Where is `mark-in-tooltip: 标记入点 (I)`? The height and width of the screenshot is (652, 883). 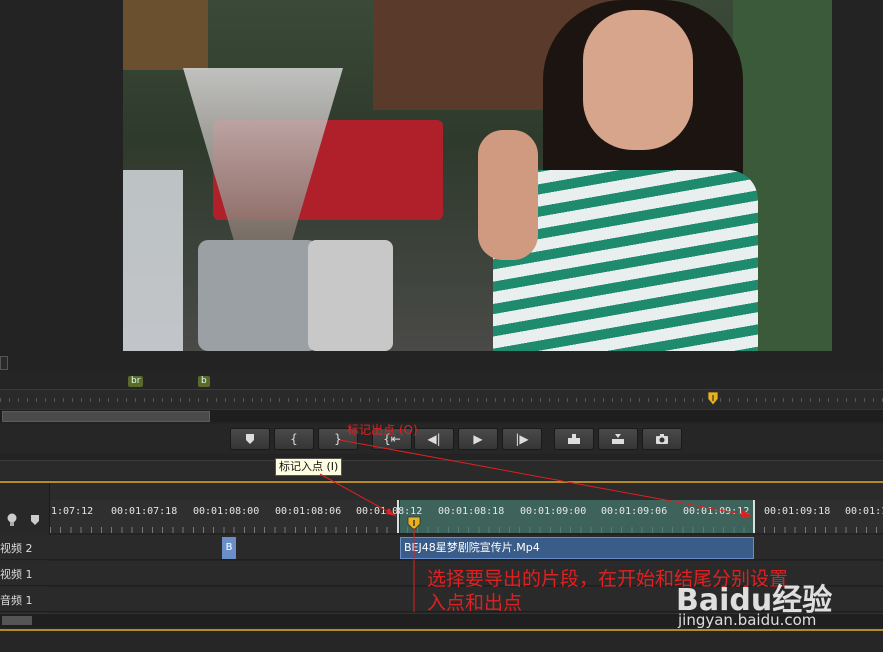
mark-in-tooltip: 标记入点 (I) is located at coordinates (309, 467).